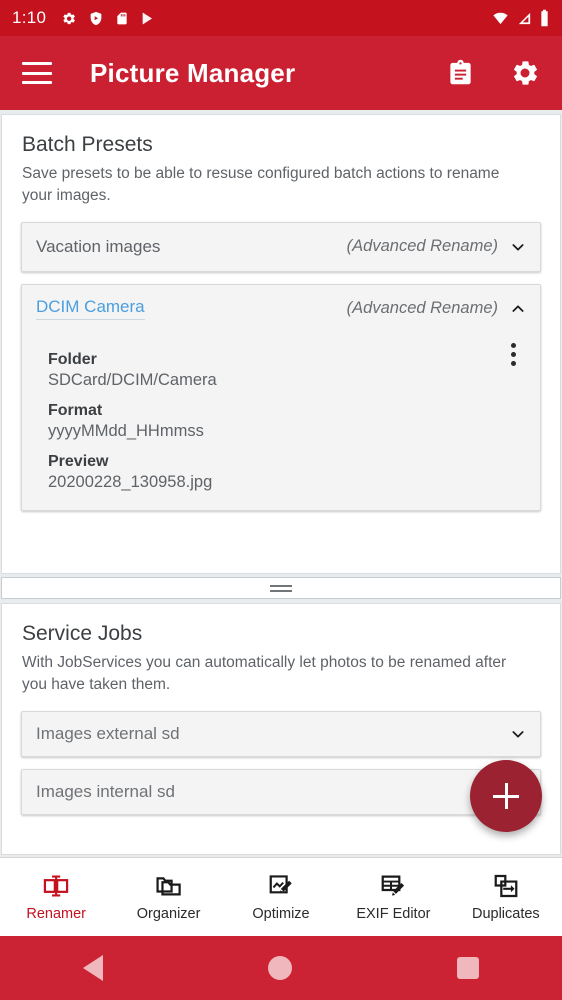 This screenshot has width=562, height=1000. I want to click on page-title: Picture Manager, so click(193, 72).